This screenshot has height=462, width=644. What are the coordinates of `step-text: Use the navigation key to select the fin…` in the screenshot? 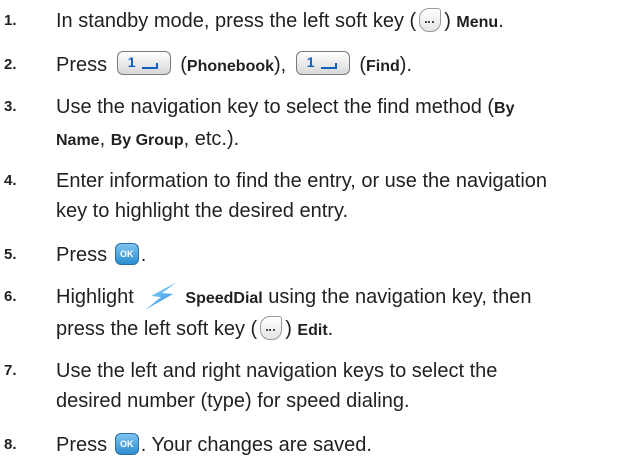 It's located at (285, 123).